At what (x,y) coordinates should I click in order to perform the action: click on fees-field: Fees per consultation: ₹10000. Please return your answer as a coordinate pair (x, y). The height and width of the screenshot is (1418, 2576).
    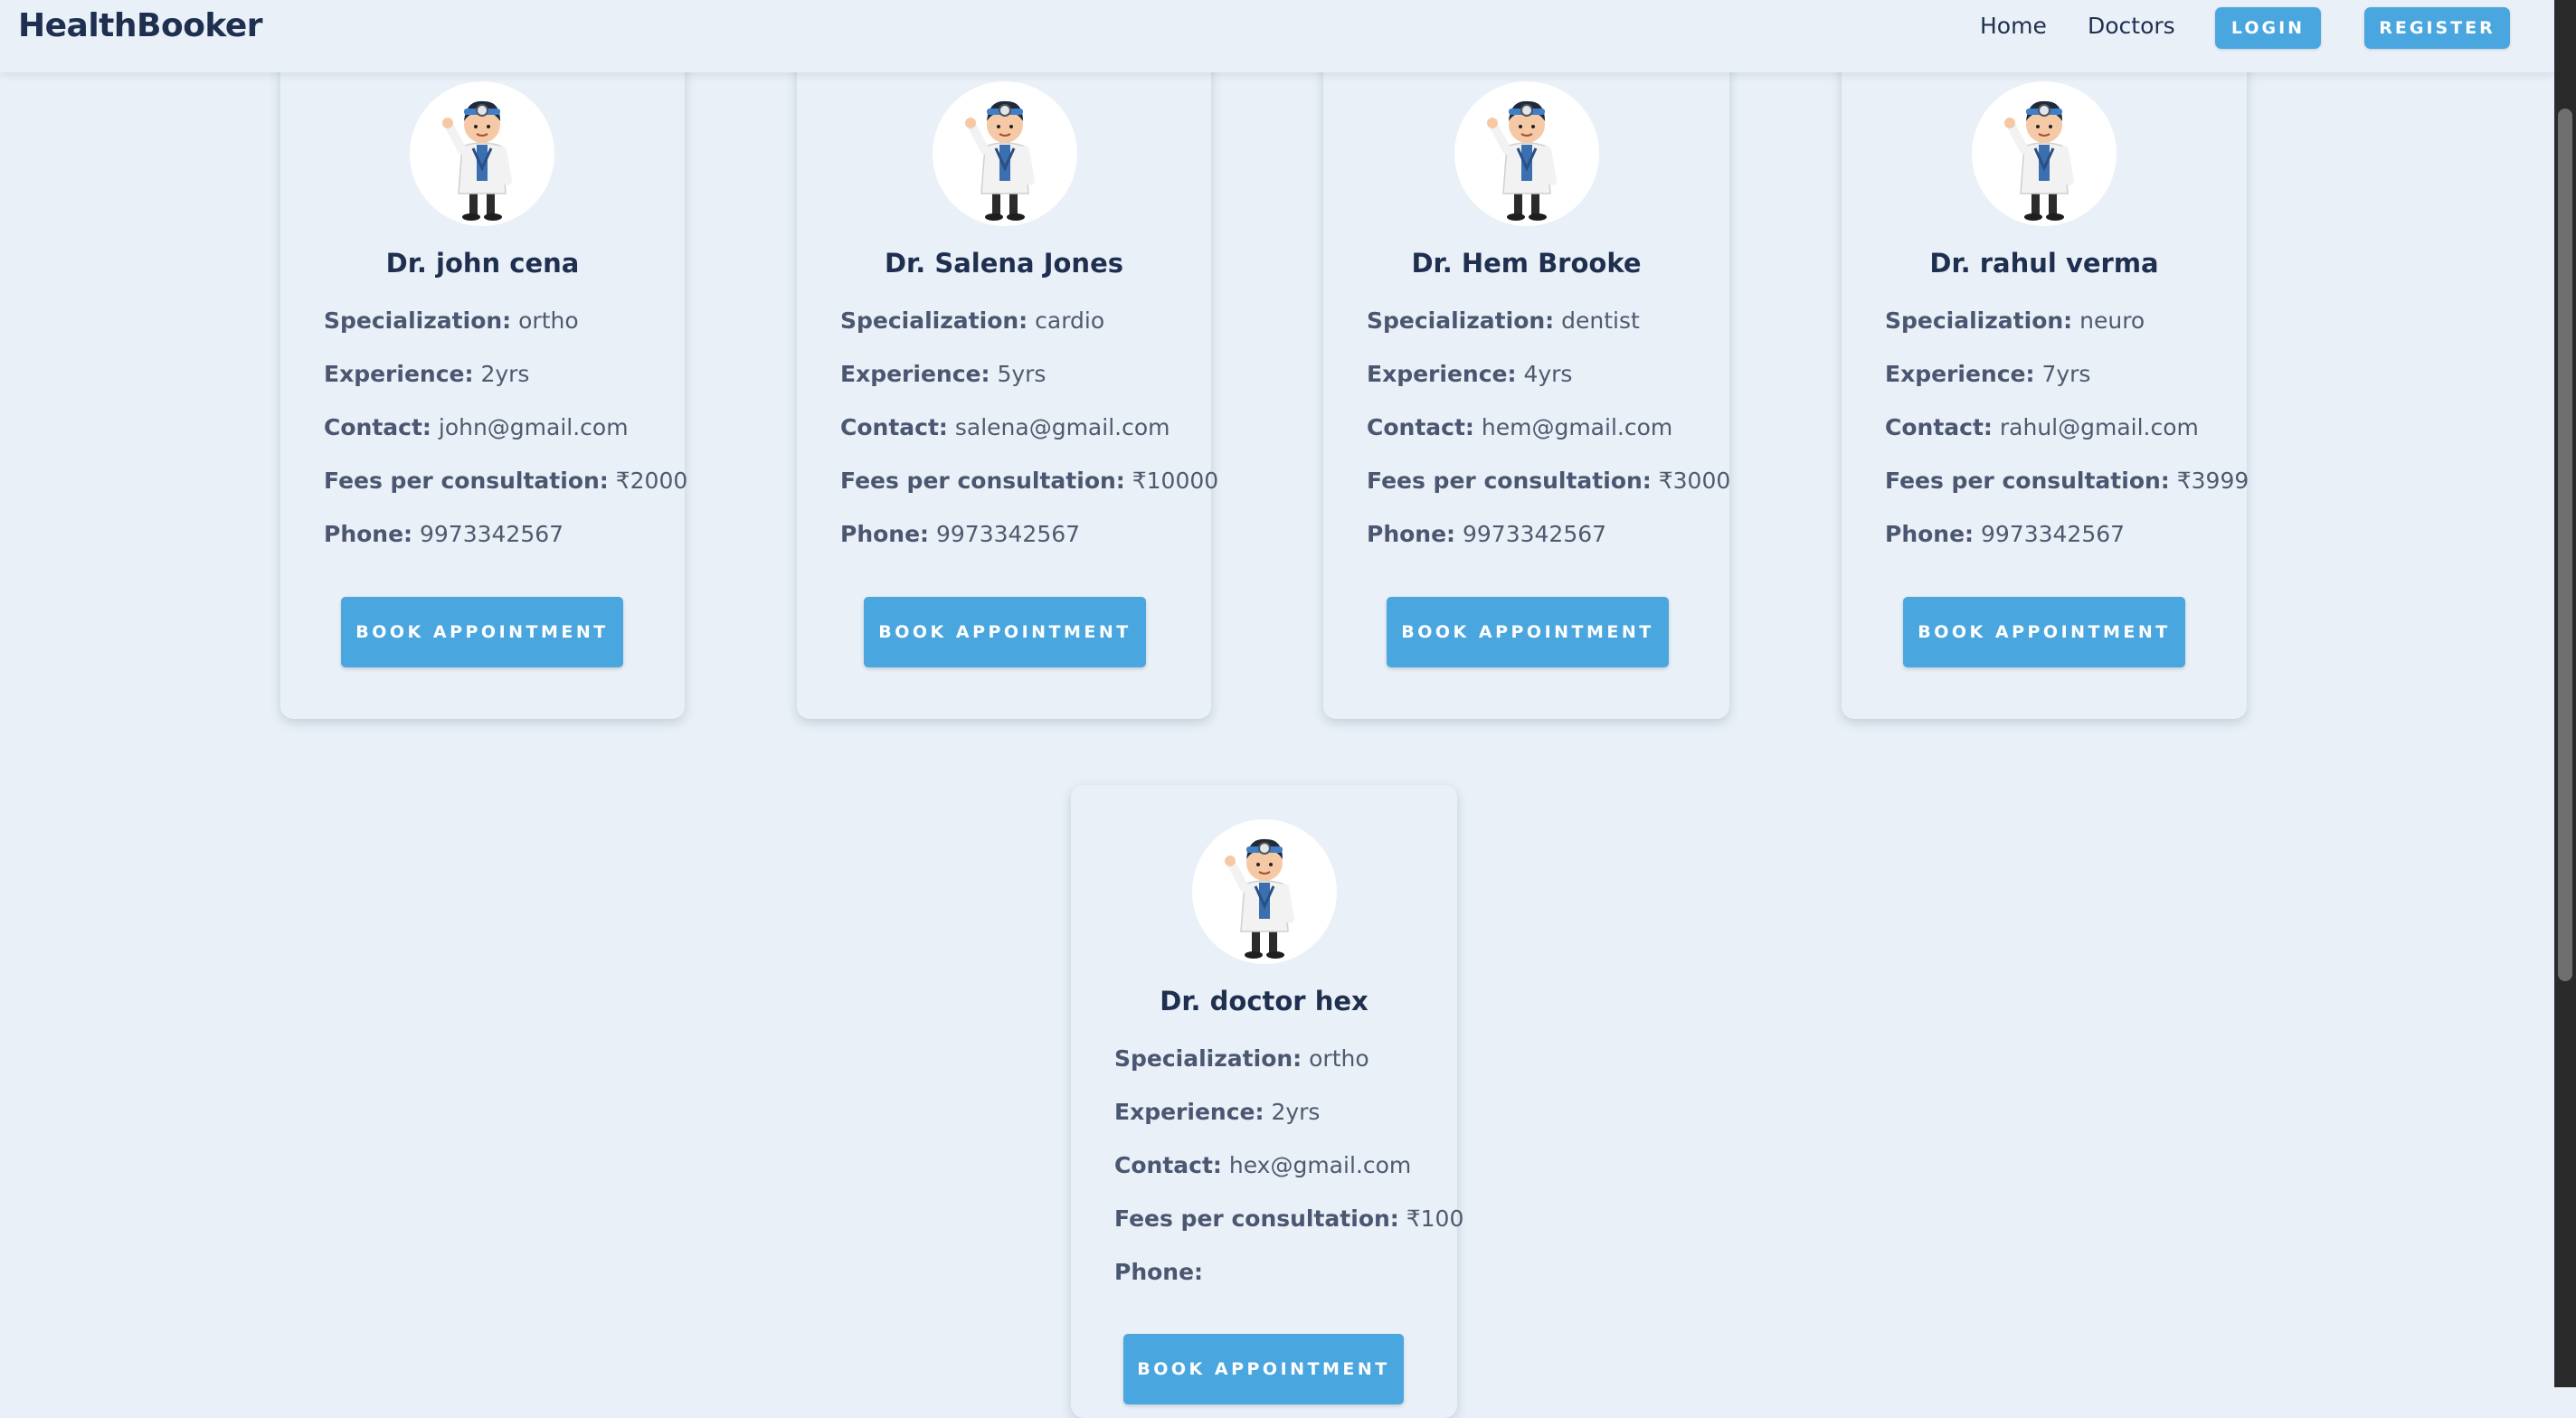
    Looking at the image, I should click on (1029, 481).